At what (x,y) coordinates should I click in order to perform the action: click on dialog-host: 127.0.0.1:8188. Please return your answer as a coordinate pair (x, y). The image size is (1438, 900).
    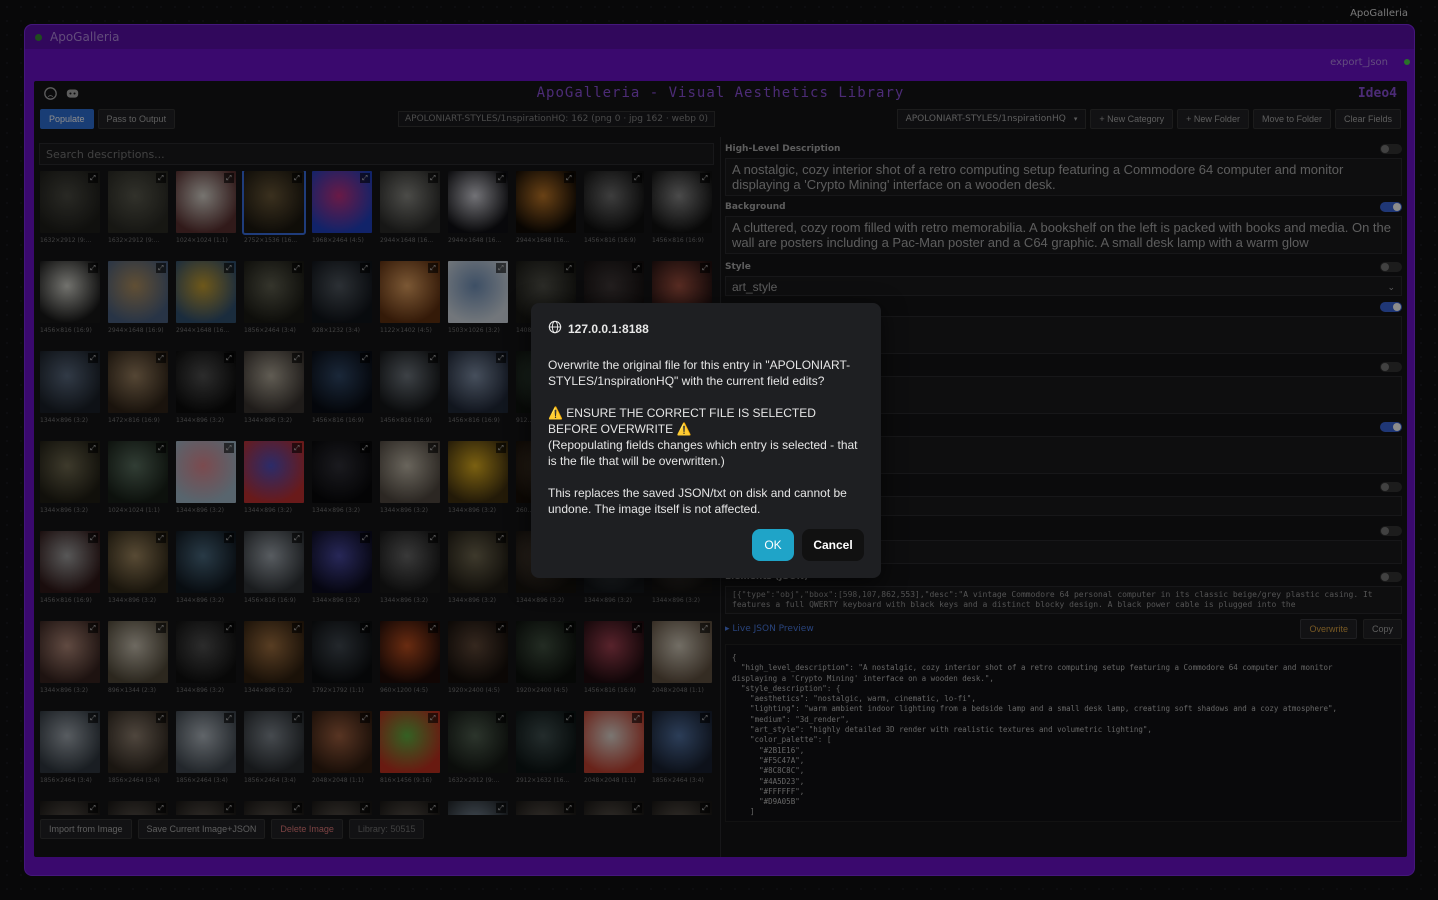
    Looking at the image, I should click on (608, 328).